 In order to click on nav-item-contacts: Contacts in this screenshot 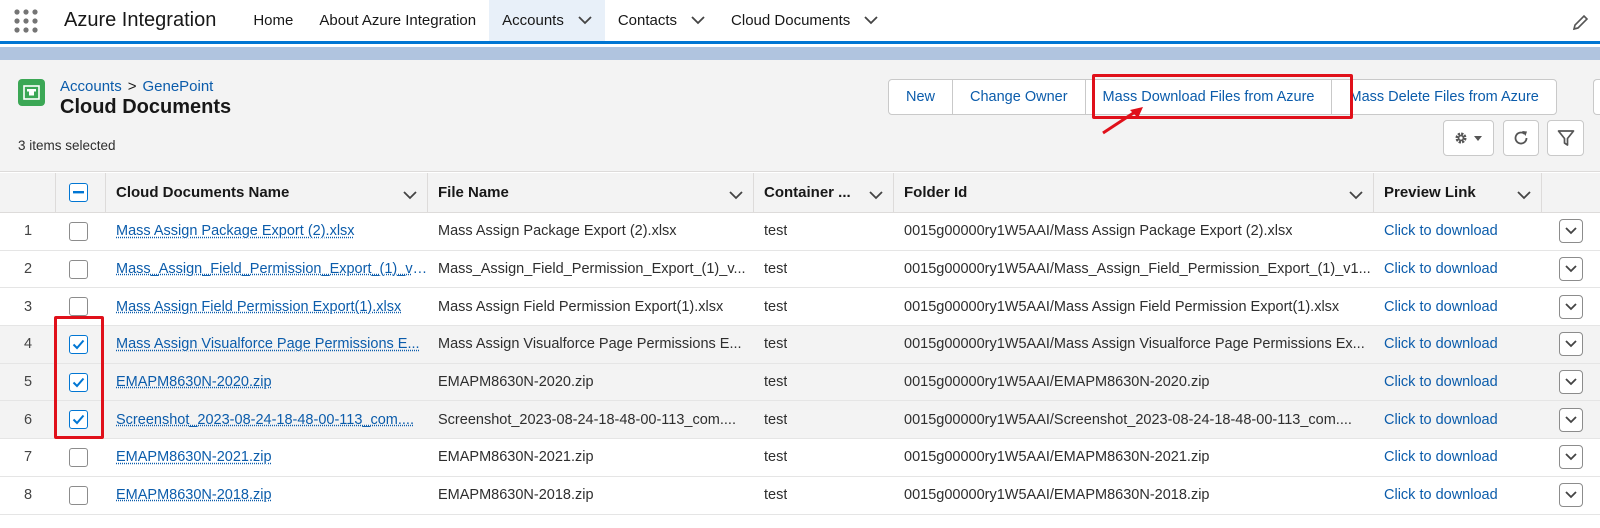, I will do `click(661, 20)`.